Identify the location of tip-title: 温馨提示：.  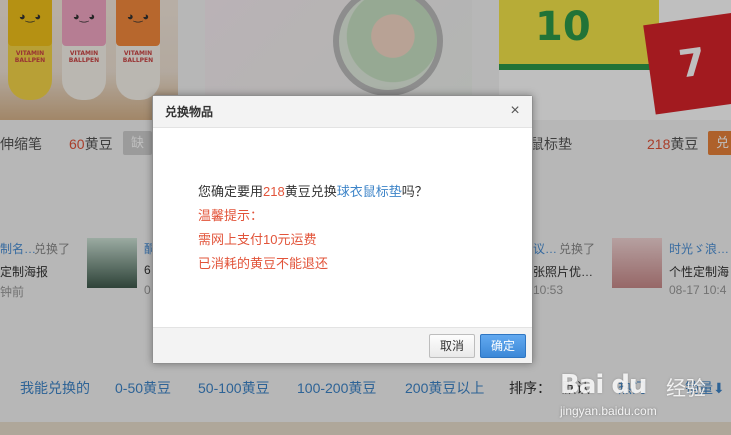
(231, 215).